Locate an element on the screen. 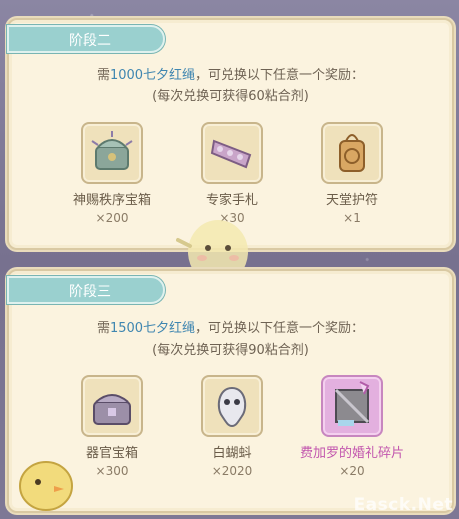  requirement-text: 需1000七夕红绳，可兑换以下任意一个奖励： is located at coordinates (230, 75).